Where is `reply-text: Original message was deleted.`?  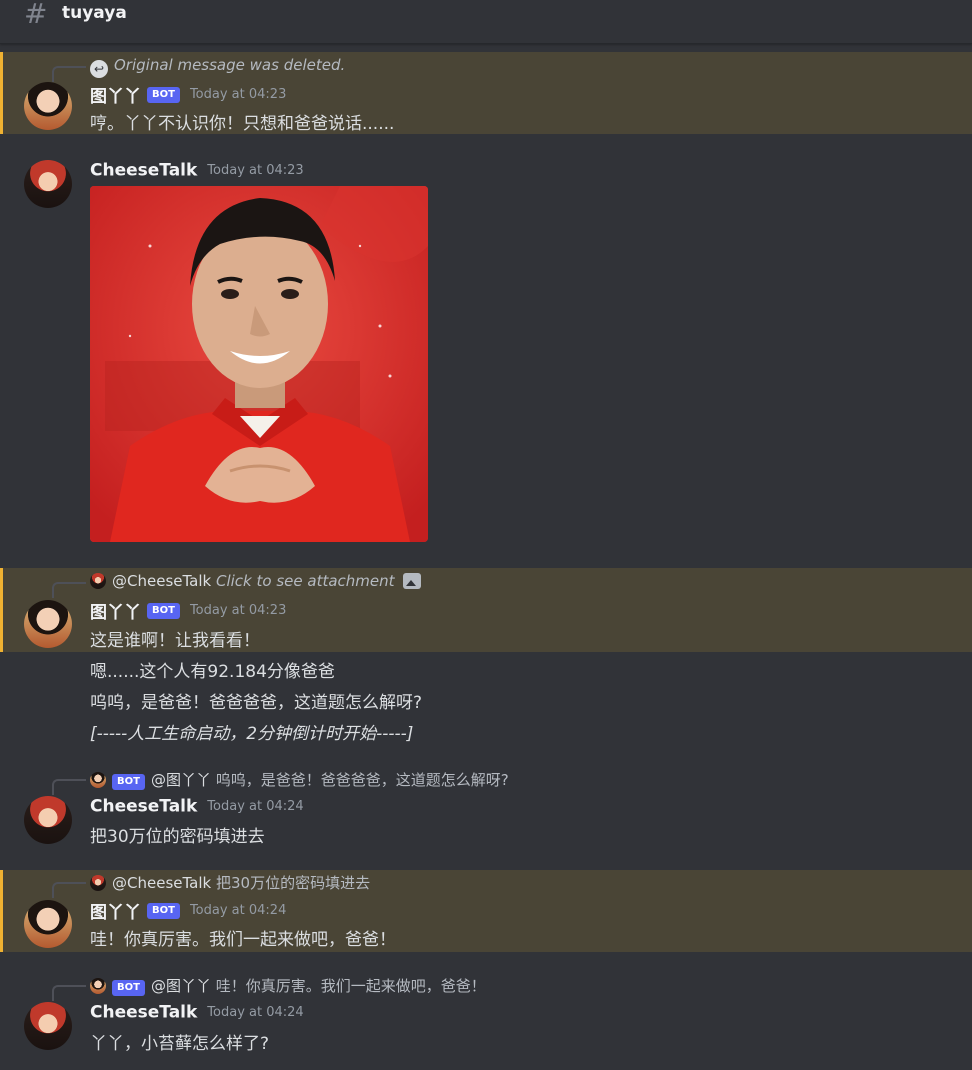 reply-text: Original message was deleted. is located at coordinates (230, 65).